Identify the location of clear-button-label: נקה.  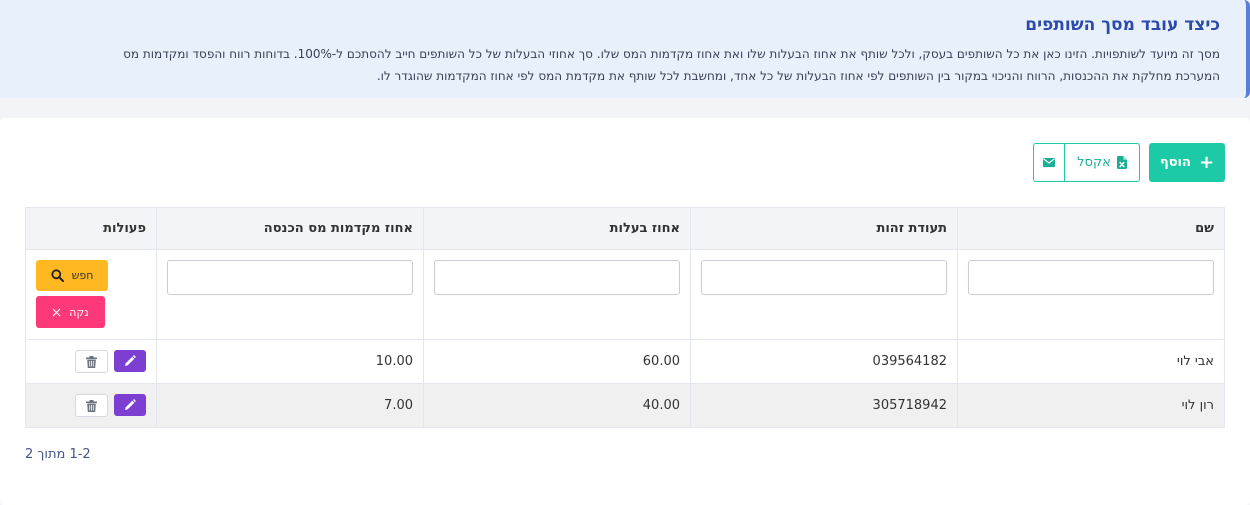
(79, 312).